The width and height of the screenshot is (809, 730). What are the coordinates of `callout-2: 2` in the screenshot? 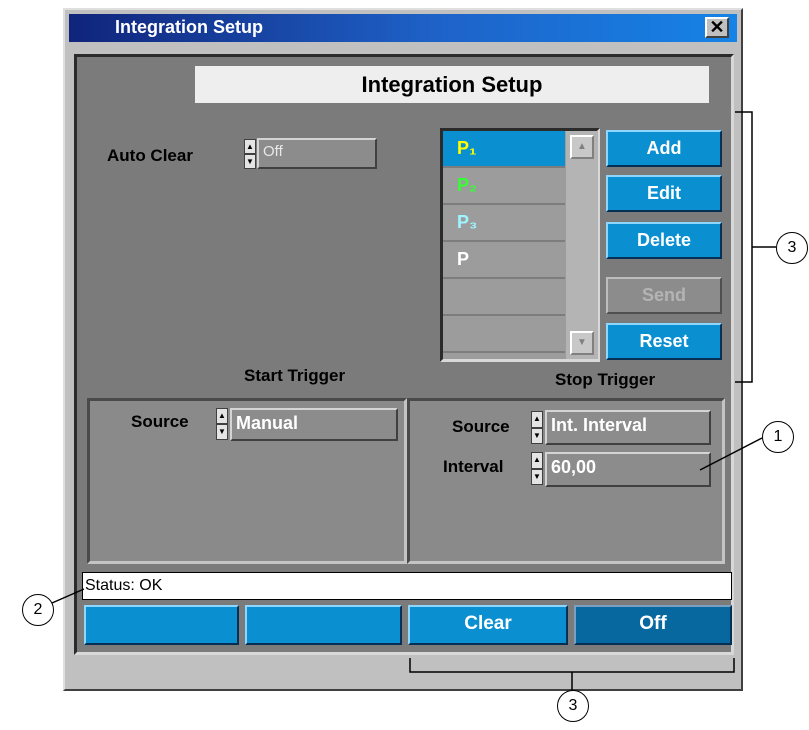 It's located at (38, 610).